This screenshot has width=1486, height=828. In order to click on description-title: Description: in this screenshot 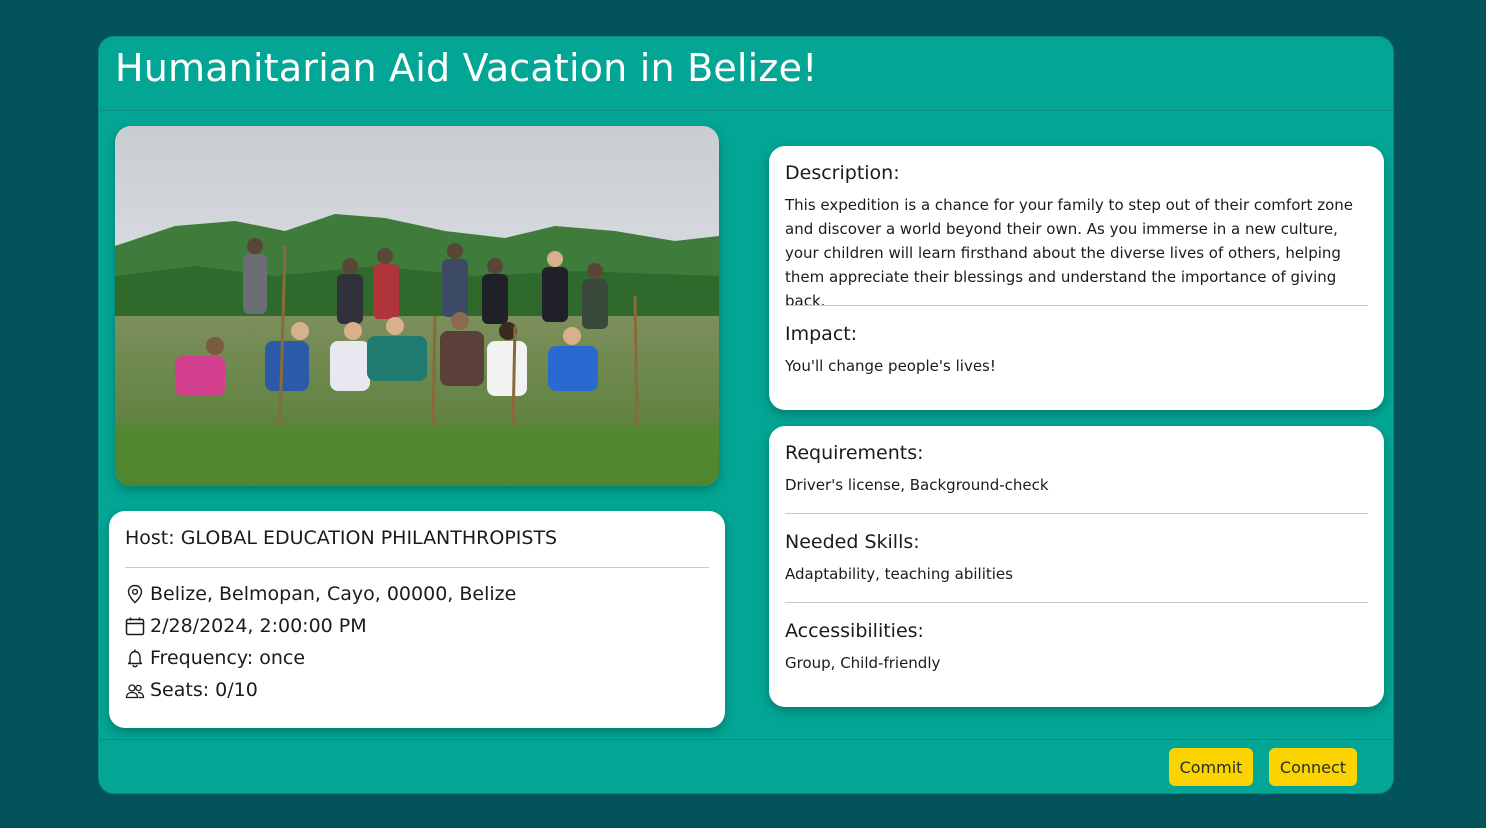, I will do `click(842, 173)`.